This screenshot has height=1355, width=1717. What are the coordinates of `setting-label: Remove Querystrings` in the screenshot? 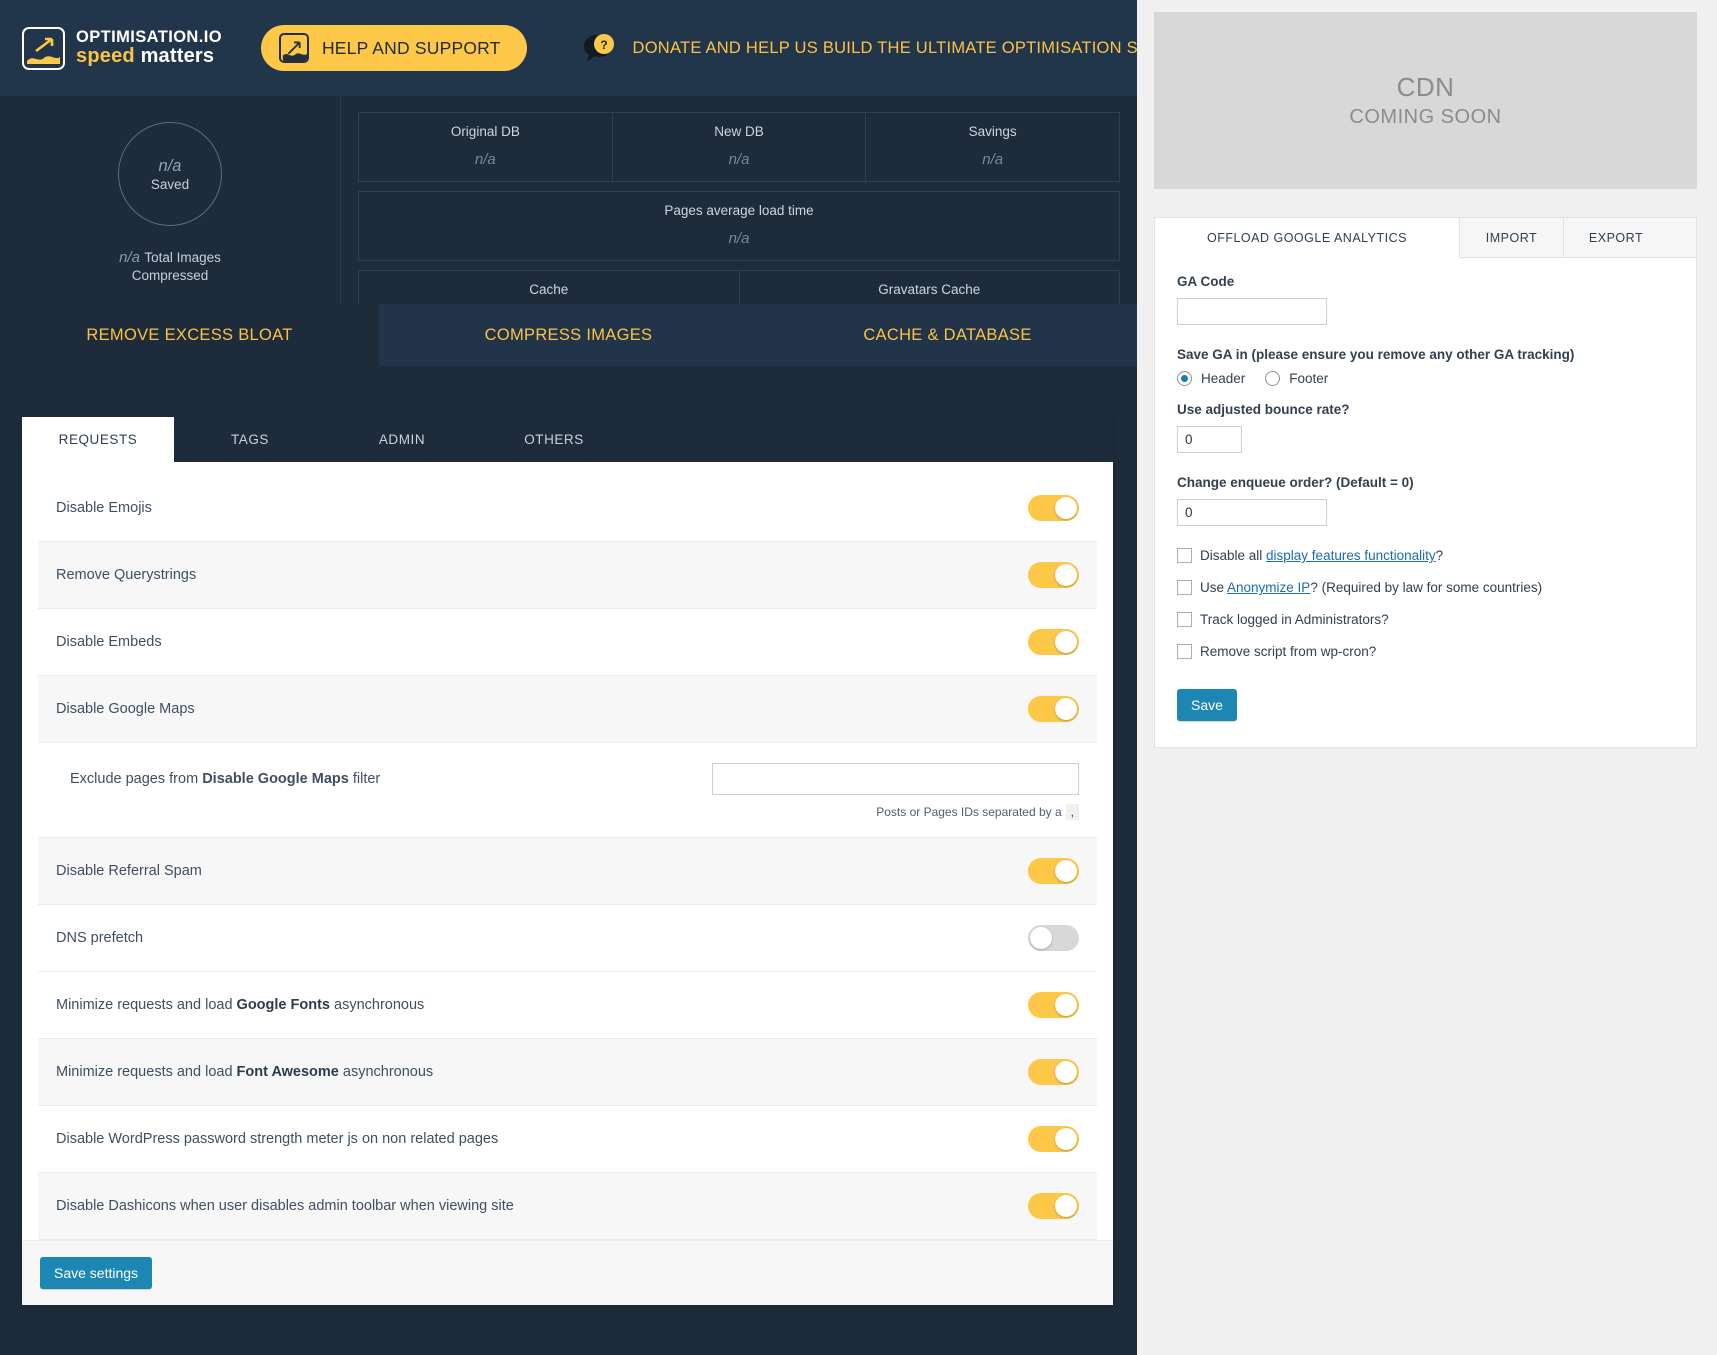 It's located at (126, 575).